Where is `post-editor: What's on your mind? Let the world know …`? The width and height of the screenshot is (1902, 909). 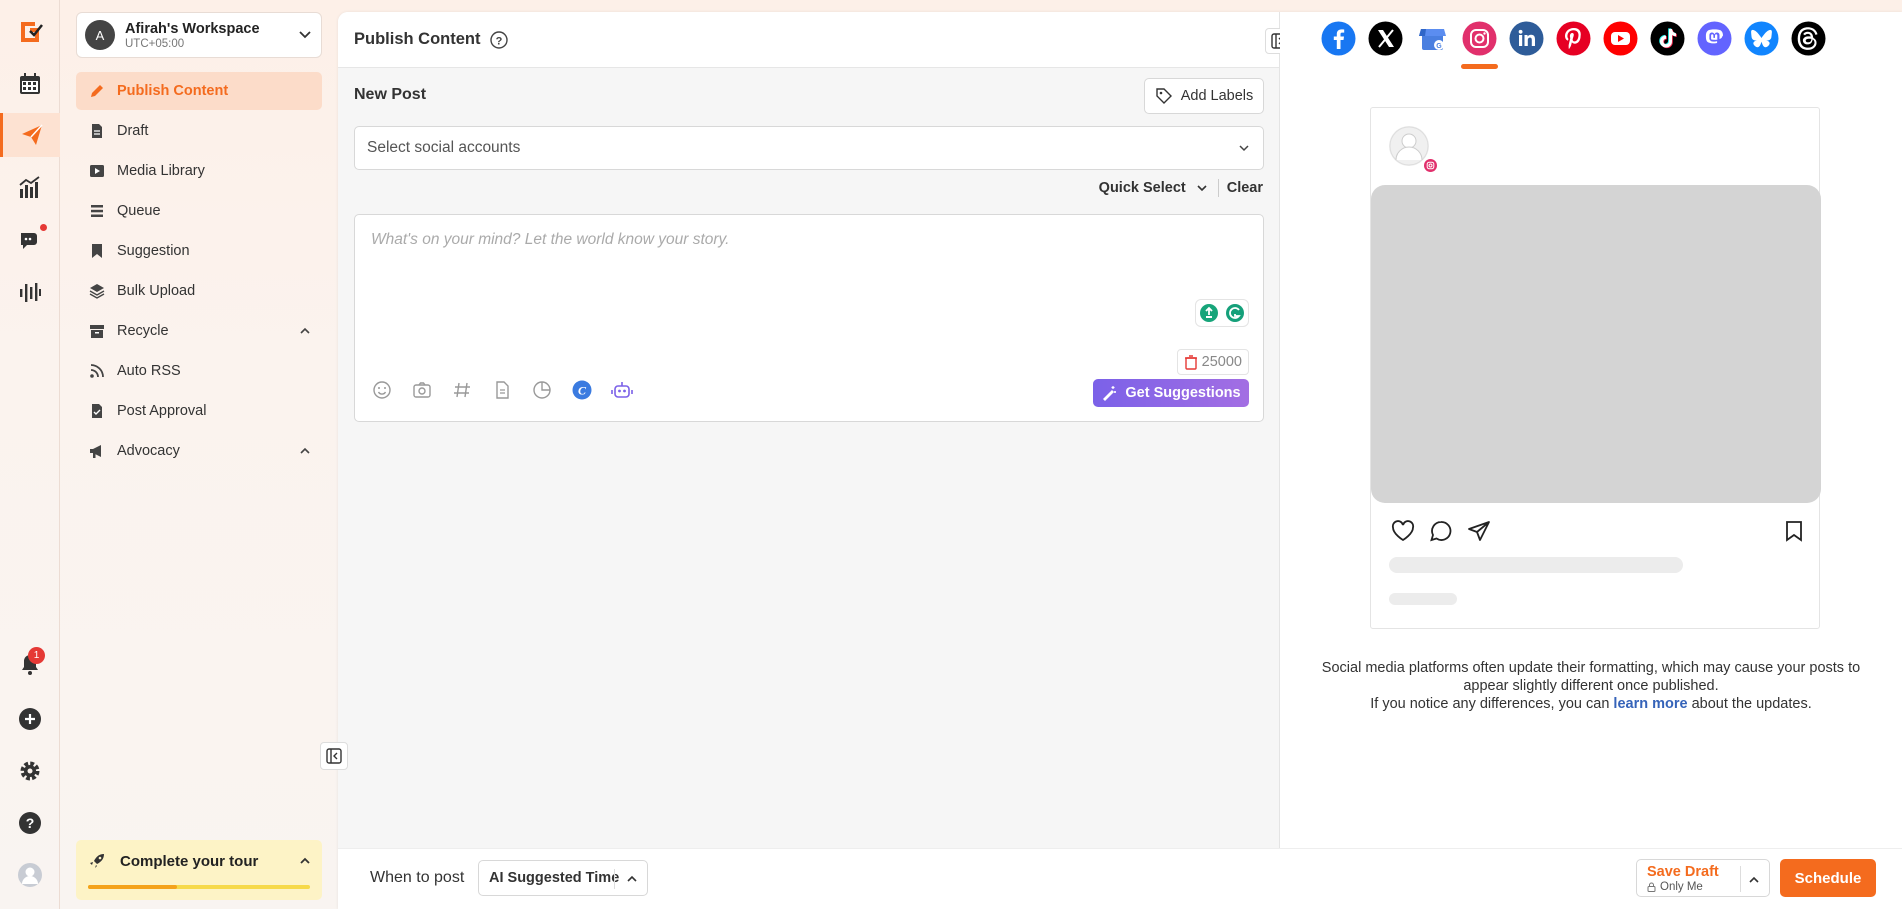
post-editor: What's on your mind? Let the world know … is located at coordinates (809, 318).